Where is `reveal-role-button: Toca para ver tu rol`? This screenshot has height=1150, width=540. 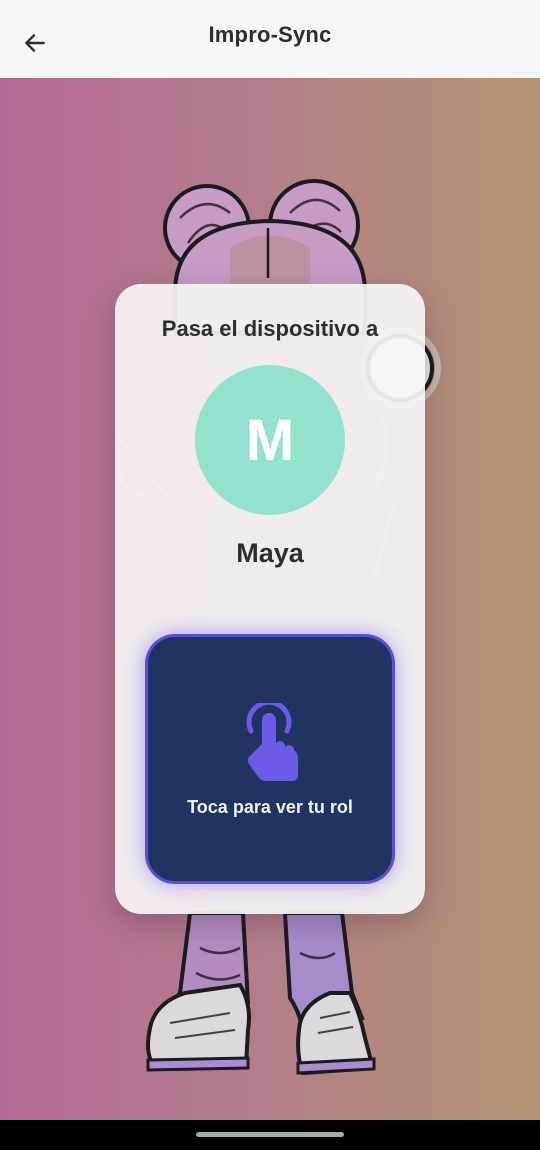
reveal-role-button: Toca para ver tu rol is located at coordinates (270, 759).